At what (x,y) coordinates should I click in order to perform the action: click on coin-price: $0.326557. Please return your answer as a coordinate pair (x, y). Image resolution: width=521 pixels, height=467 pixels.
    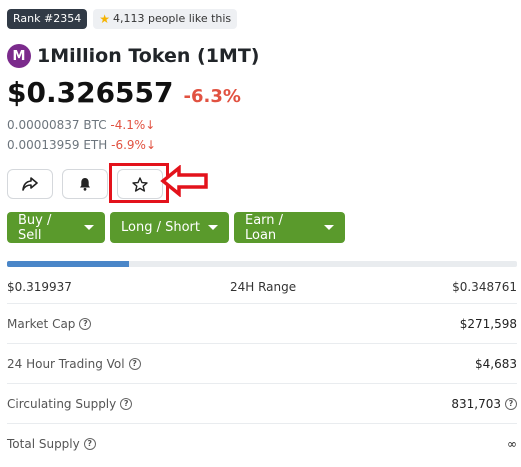
    Looking at the image, I should click on (90, 92).